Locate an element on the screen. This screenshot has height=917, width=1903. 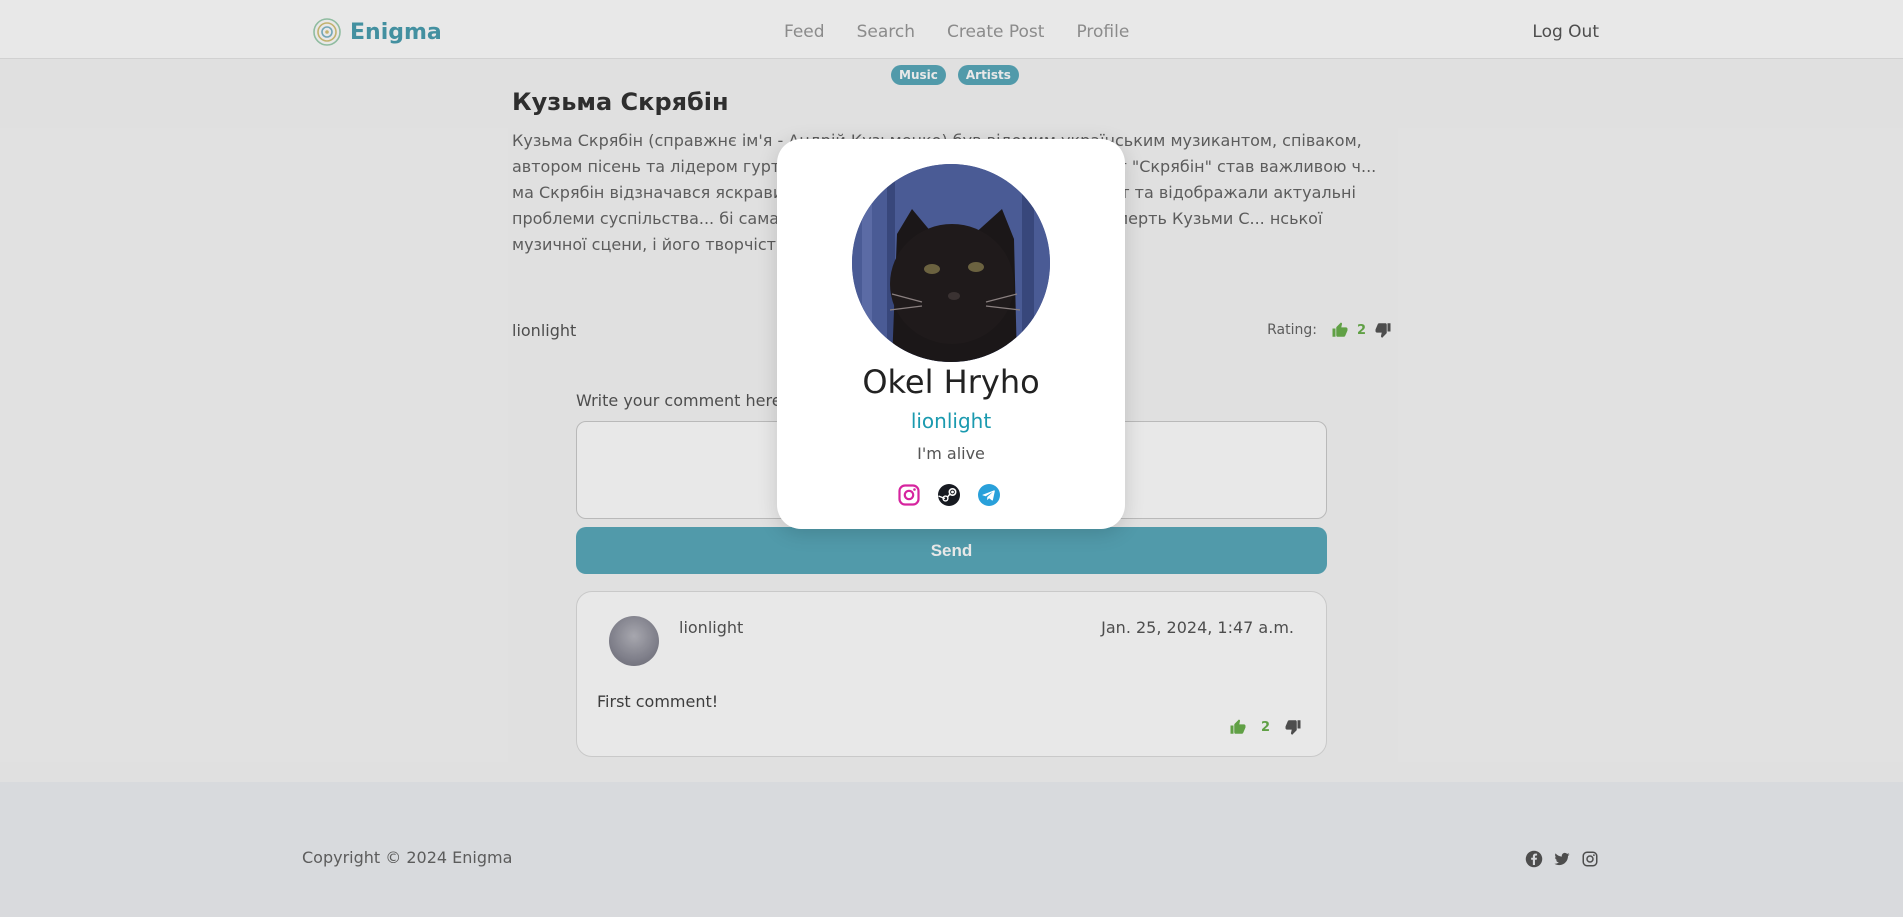
profile-name: Okel Hryho is located at coordinates (951, 382).